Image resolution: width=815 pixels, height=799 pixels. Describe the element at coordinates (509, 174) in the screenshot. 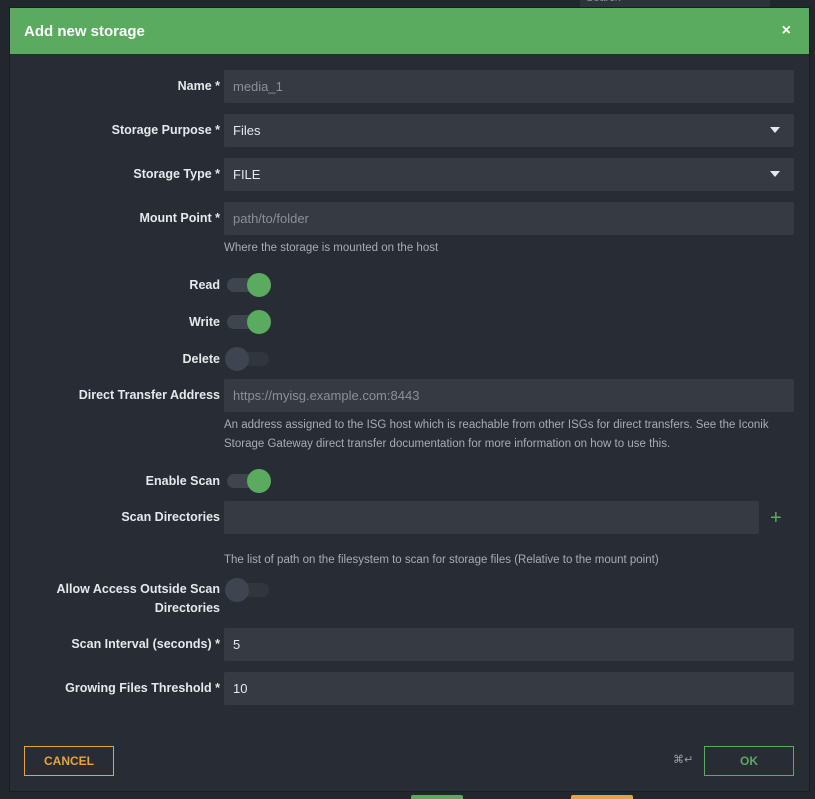

I see `storage-type-select: FILE` at that location.